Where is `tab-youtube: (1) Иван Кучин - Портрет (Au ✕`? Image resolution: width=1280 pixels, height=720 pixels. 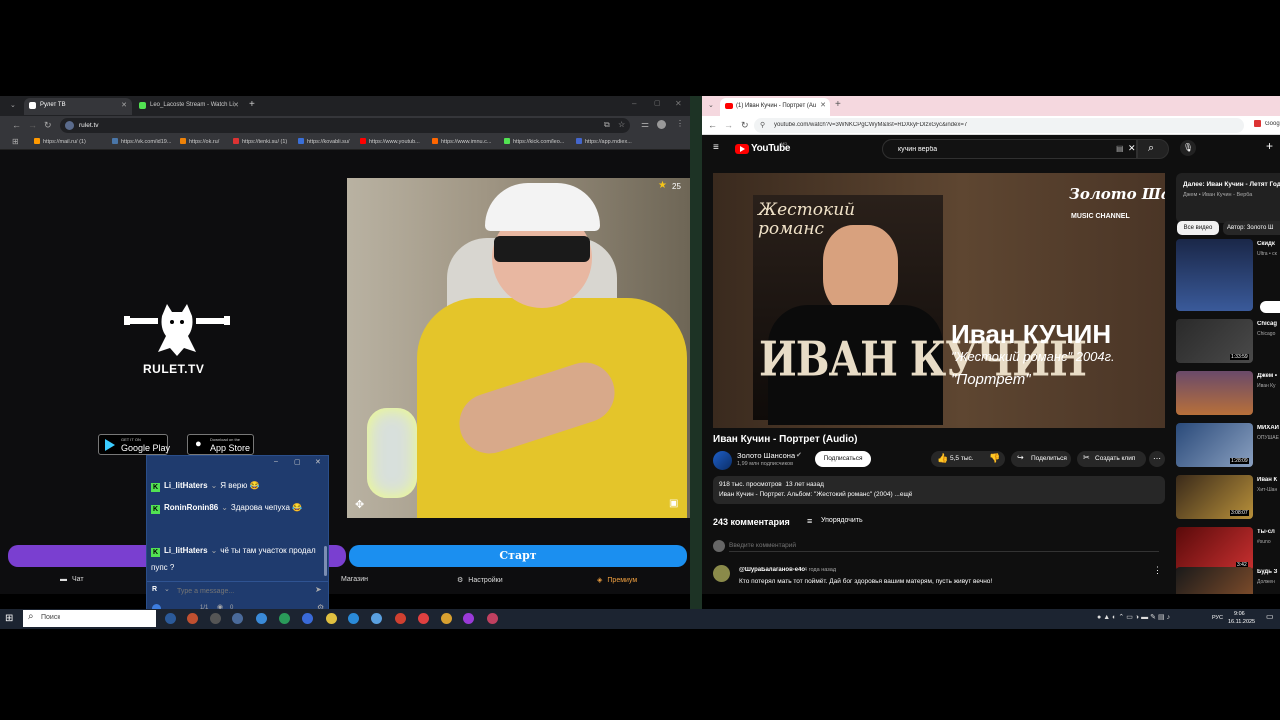
tab-youtube: (1) Иван Кучин - Портрет (Au ✕ is located at coordinates (775, 107).